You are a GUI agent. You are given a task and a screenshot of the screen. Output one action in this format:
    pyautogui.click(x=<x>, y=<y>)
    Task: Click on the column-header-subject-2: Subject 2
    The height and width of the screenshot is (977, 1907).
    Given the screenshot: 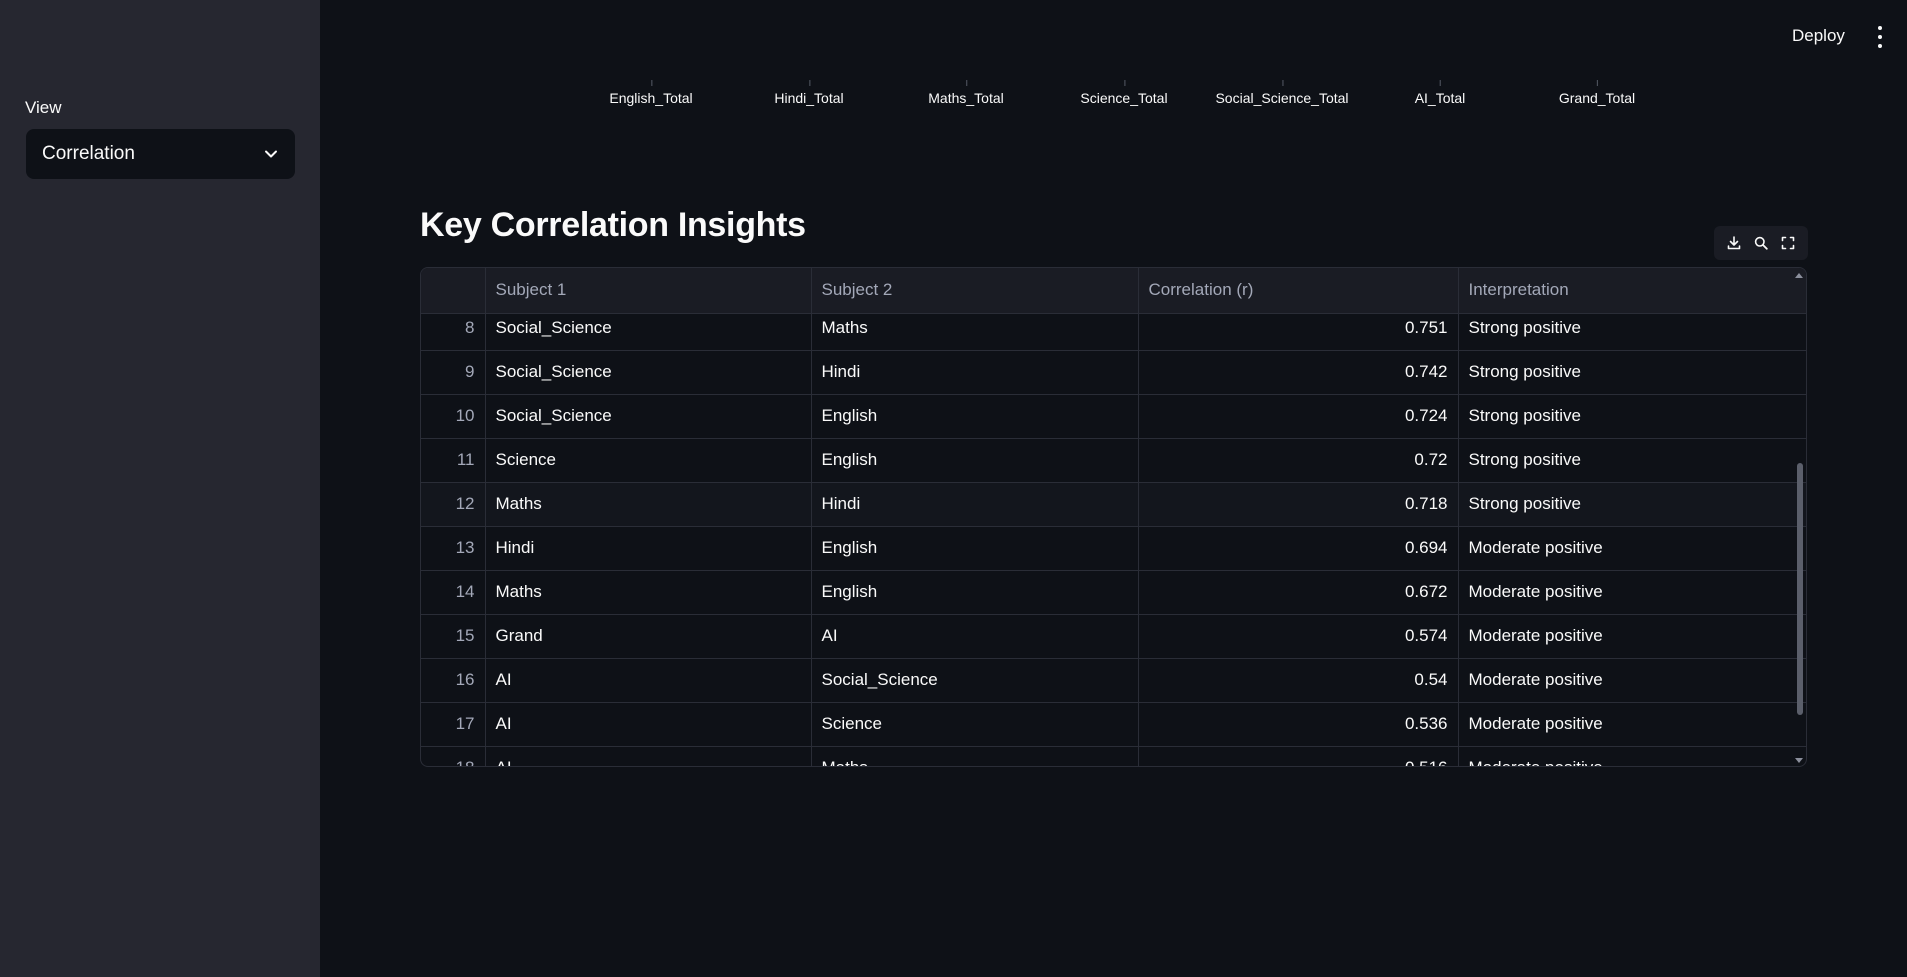 What is the action you would take?
    pyautogui.click(x=975, y=291)
    